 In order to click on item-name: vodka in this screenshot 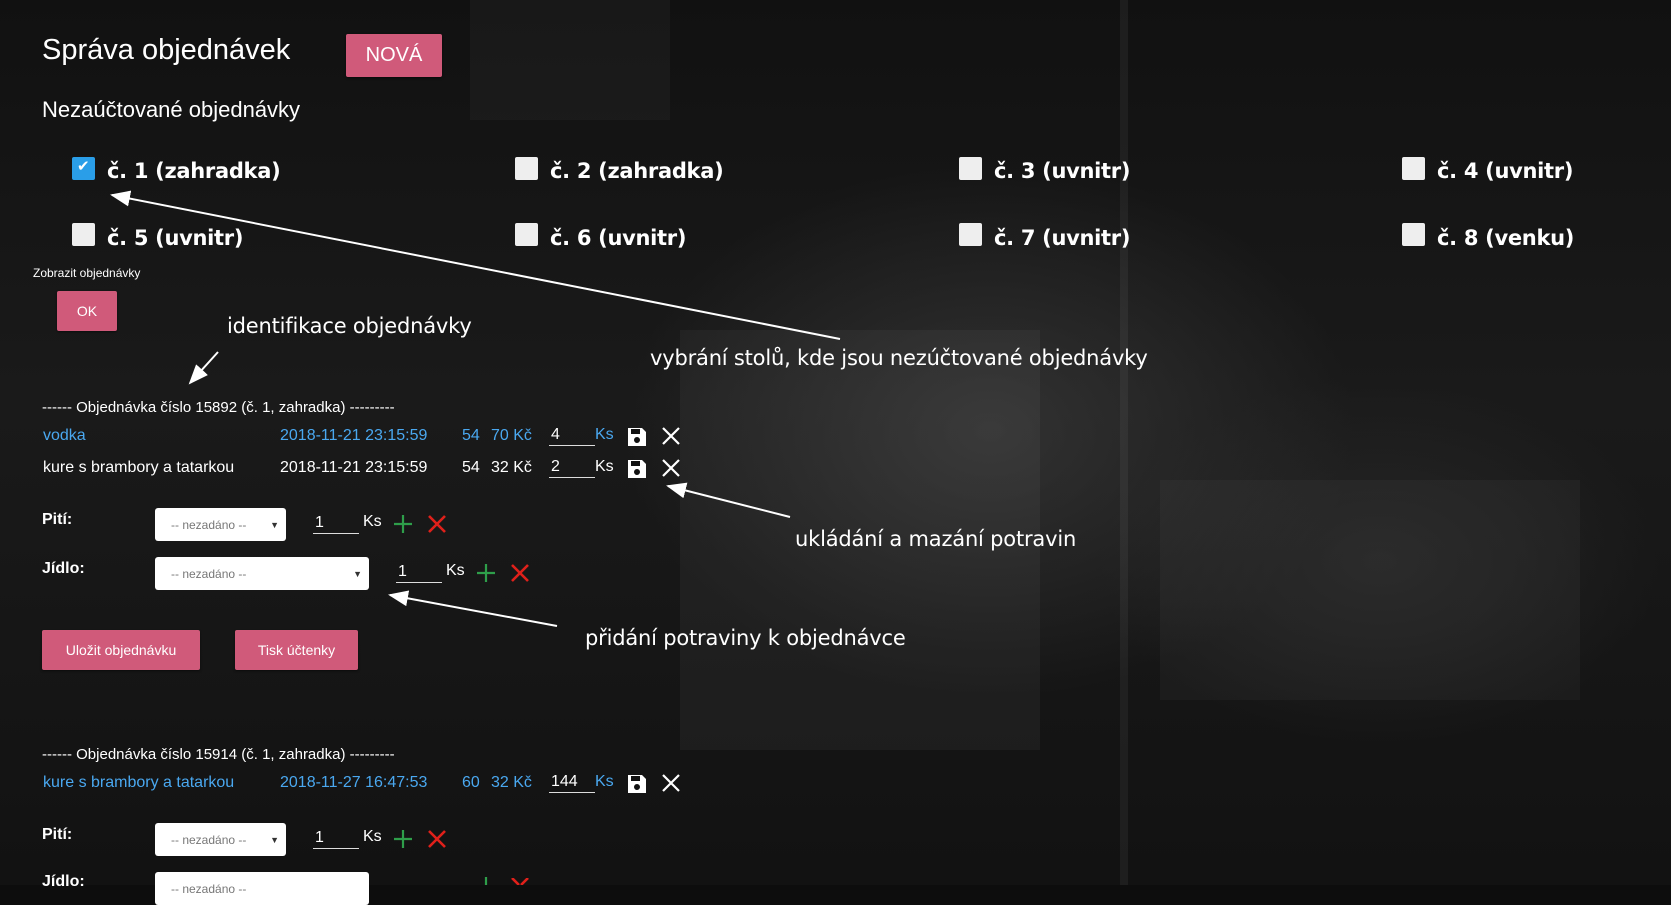, I will do `click(64, 435)`.